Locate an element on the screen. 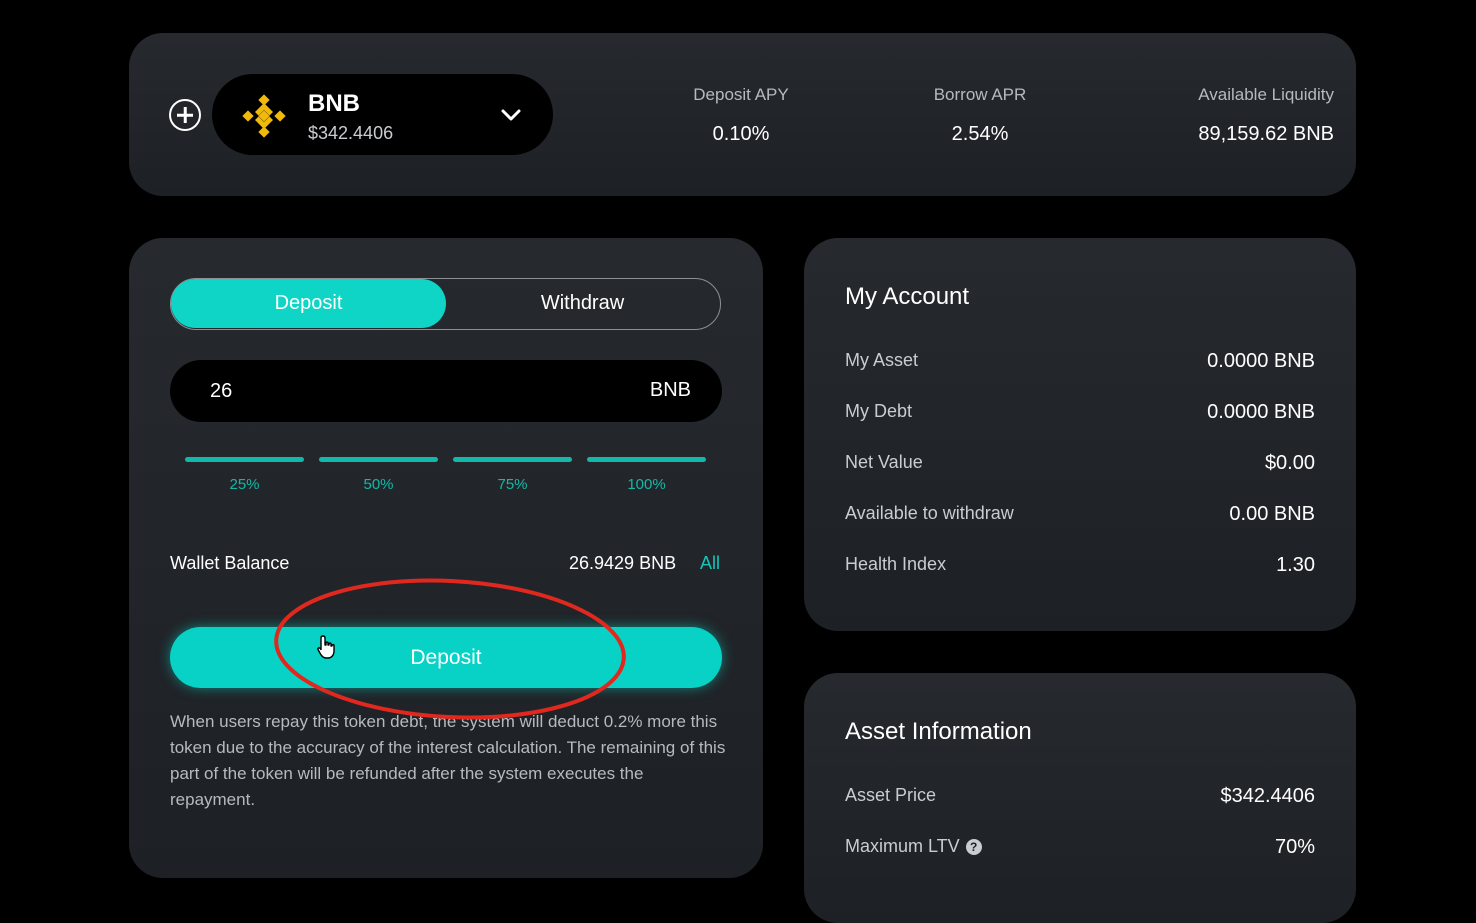  percent-label: 75% is located at coordinates (512, 484).